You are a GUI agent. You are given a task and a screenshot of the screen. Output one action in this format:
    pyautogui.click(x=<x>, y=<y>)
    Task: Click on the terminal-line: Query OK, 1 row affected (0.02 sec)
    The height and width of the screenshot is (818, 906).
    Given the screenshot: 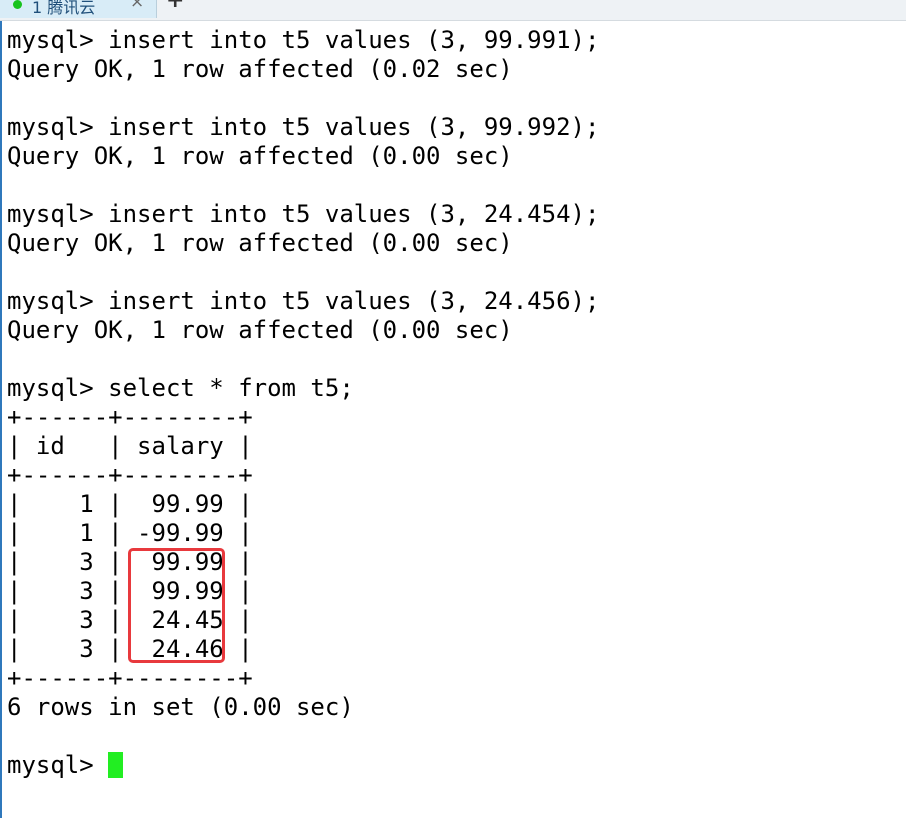 What is the action you would take?
    pyautogui.click(x=260, y=69)
    